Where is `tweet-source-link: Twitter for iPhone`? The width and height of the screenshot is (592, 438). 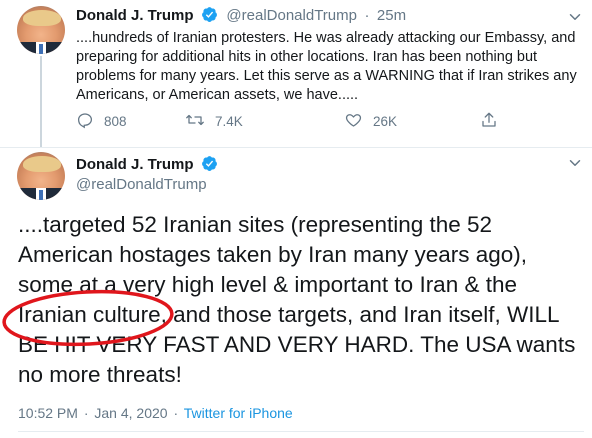
tweet-source-link: Twitter for iPhone is located at coordinates (238, 413).